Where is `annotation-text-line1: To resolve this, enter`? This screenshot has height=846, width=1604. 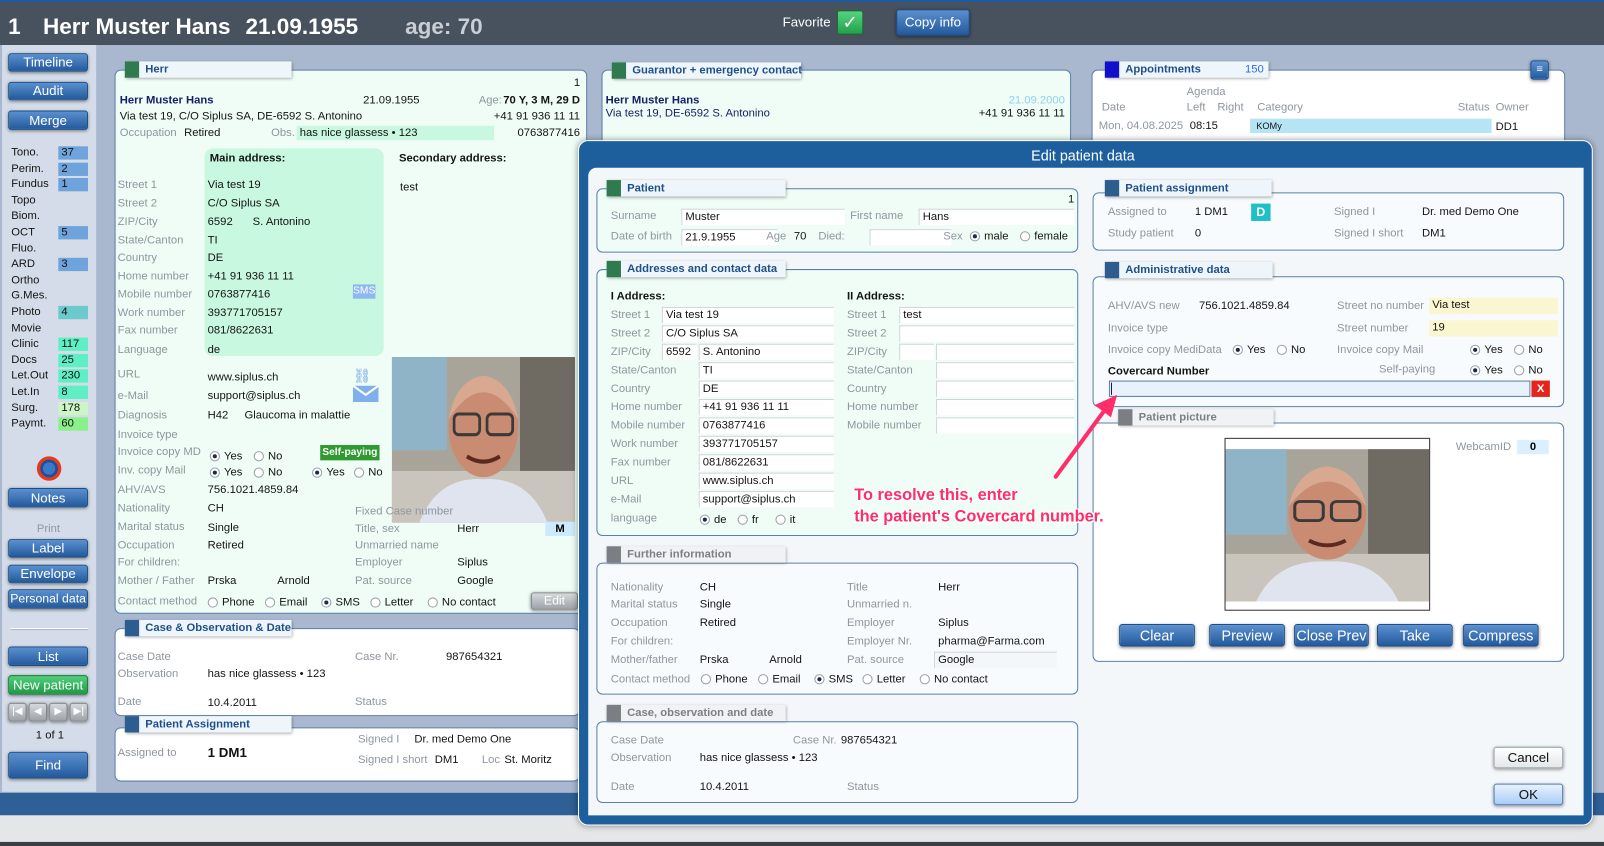
annotation-text-line1: To resolve this, enter is located at coordinates (936, 495).